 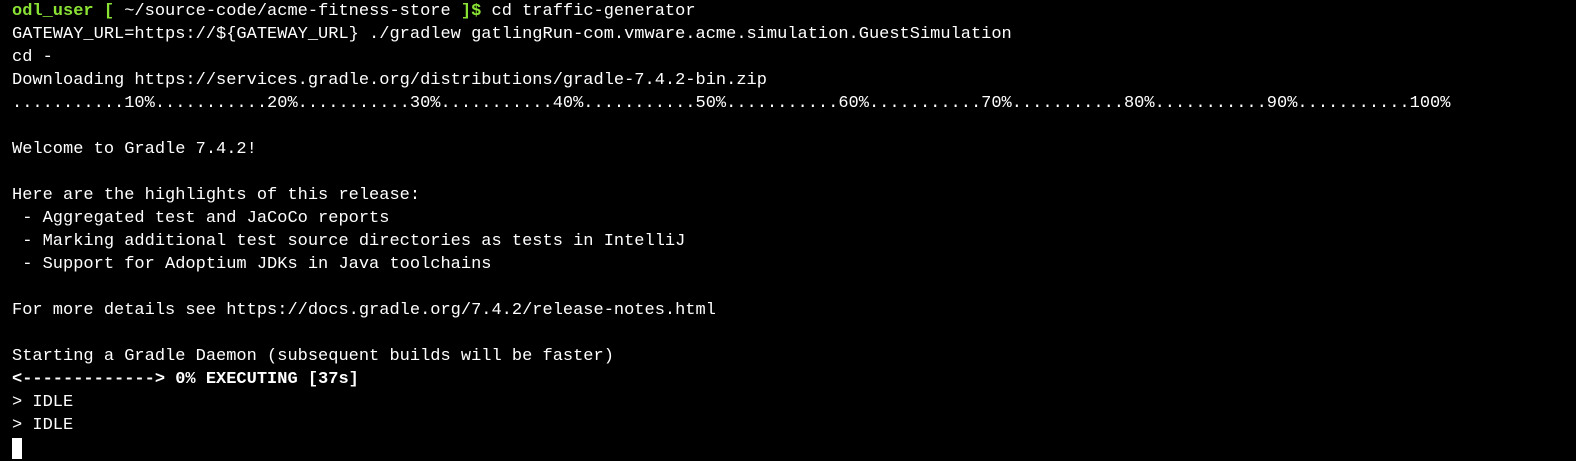 What do you see at coordinates (17, 448) in the screenshot?
I see `text-cursor` at bounding box center [17, 448].